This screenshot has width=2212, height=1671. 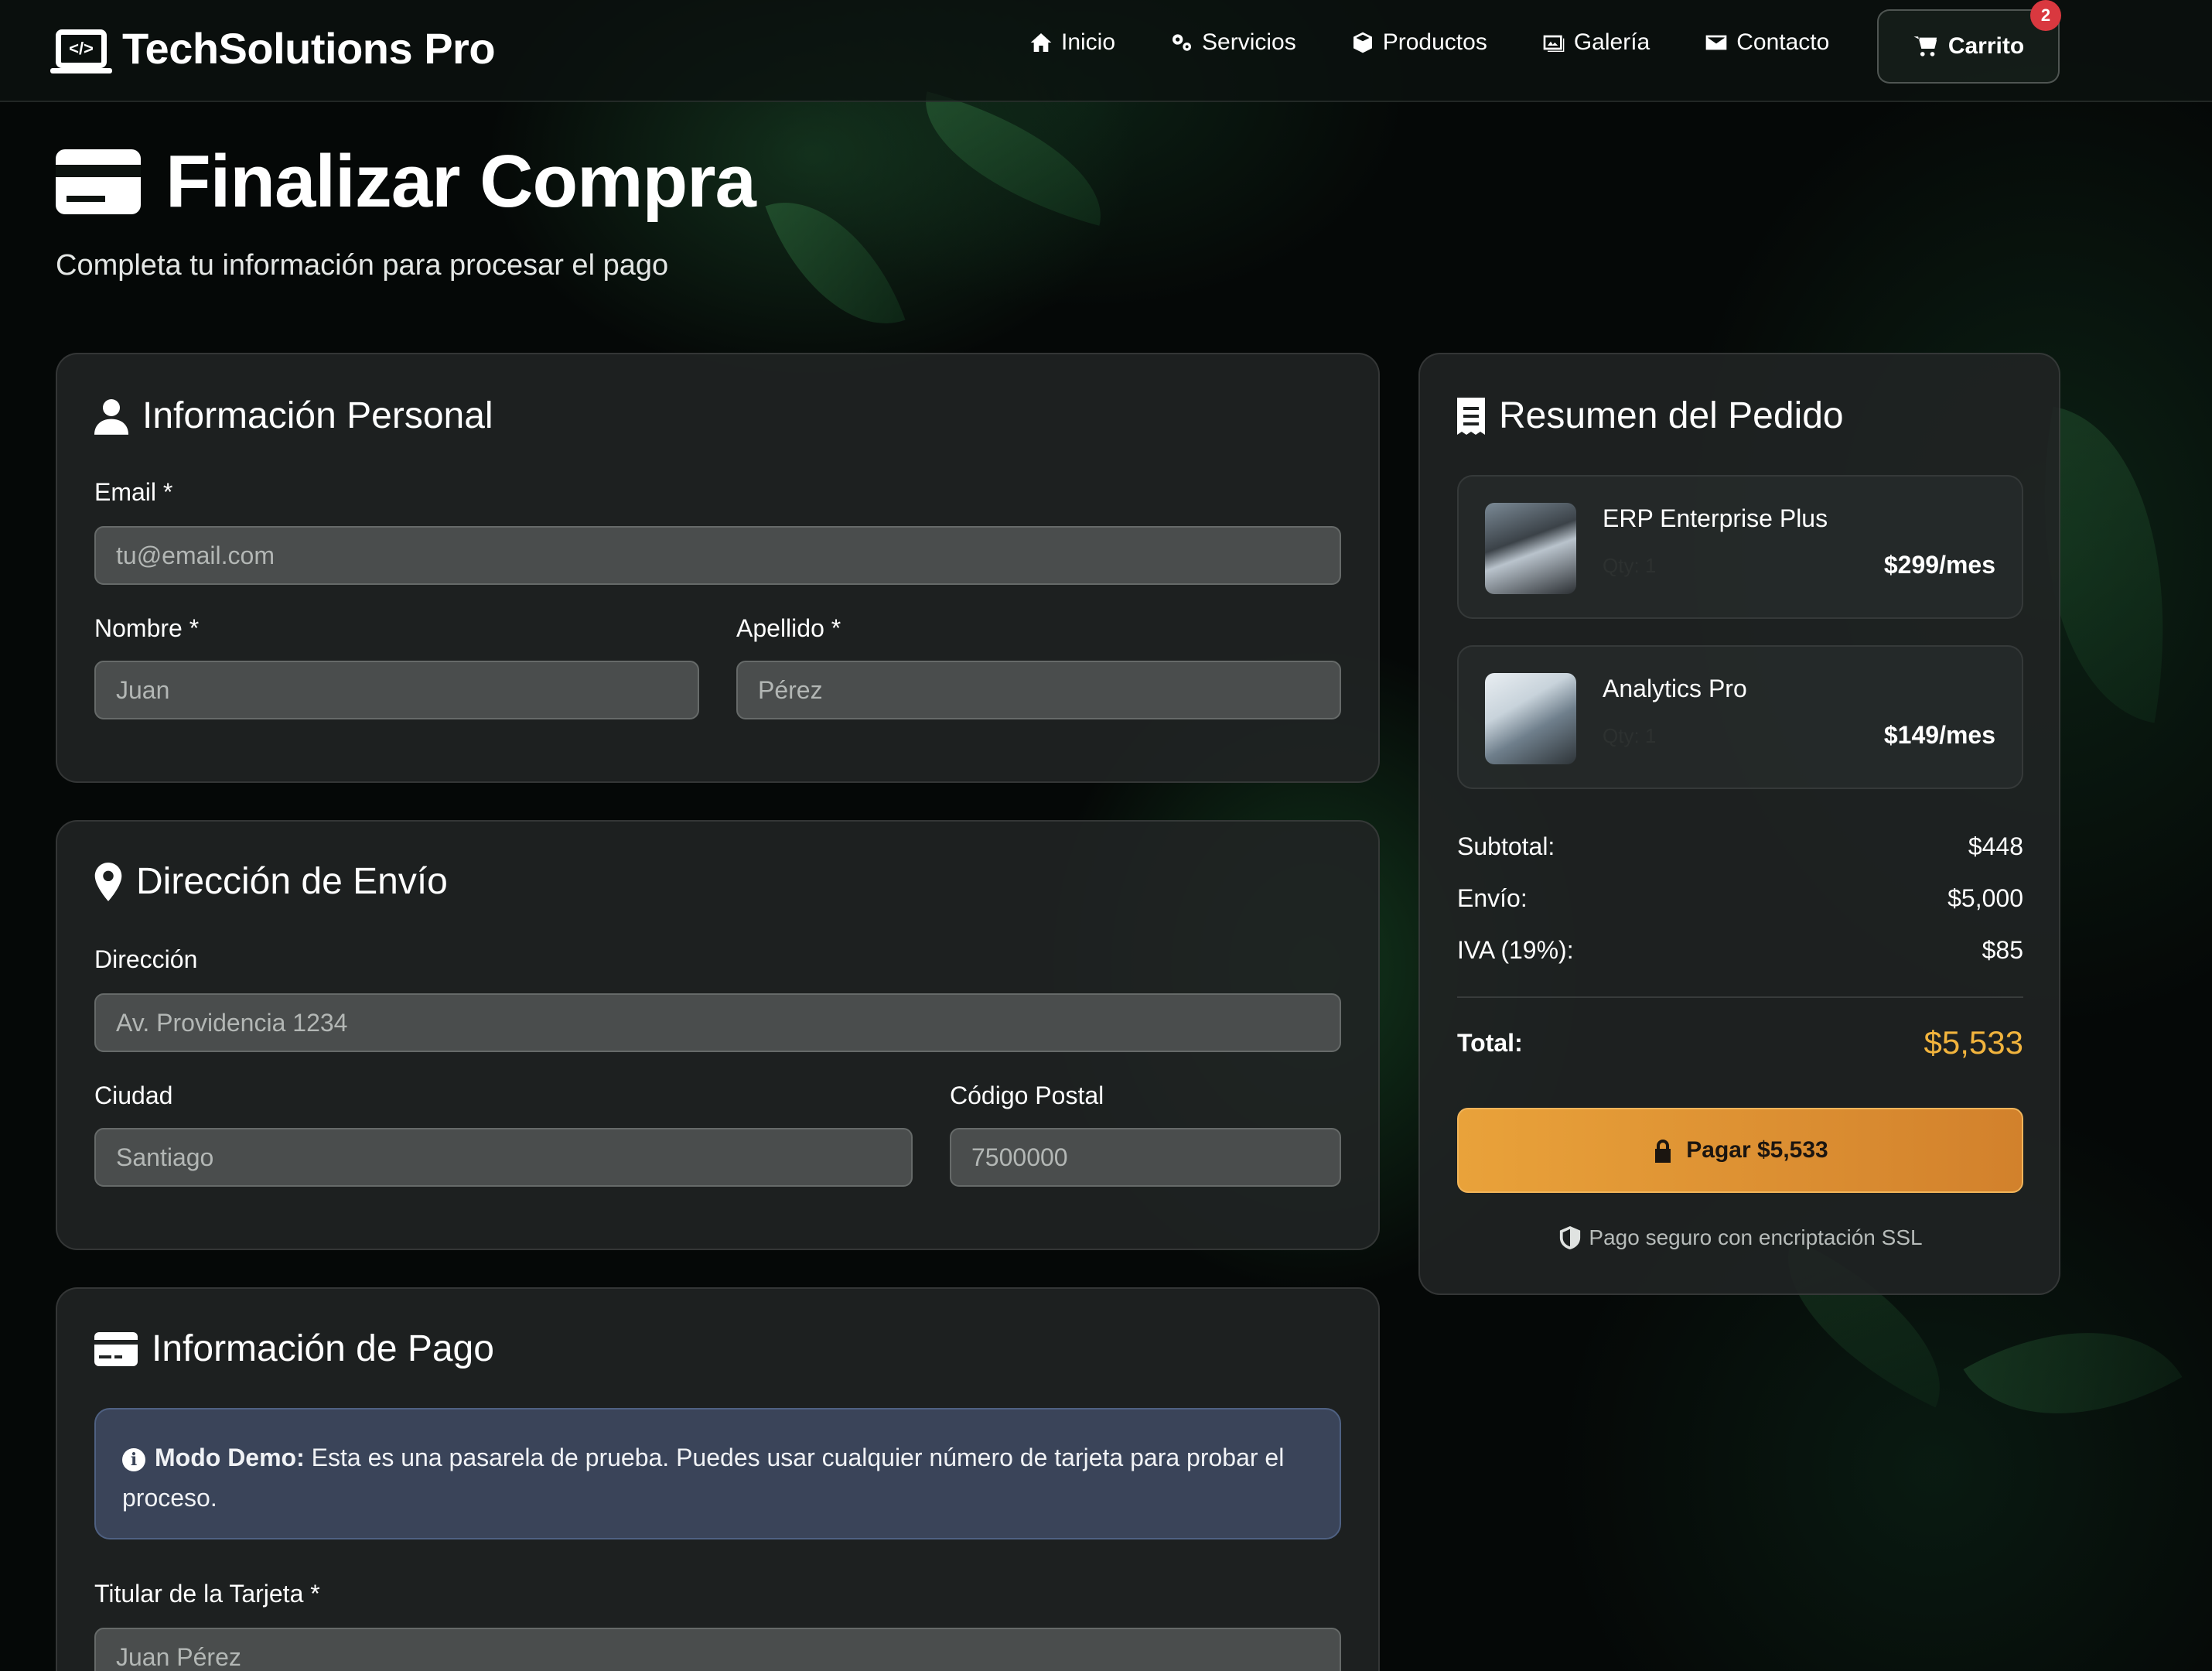 What do you see at coordinates (133, 1459) in the screenshot?
I see `info-icon: i` at bounding box center [133, 1459].